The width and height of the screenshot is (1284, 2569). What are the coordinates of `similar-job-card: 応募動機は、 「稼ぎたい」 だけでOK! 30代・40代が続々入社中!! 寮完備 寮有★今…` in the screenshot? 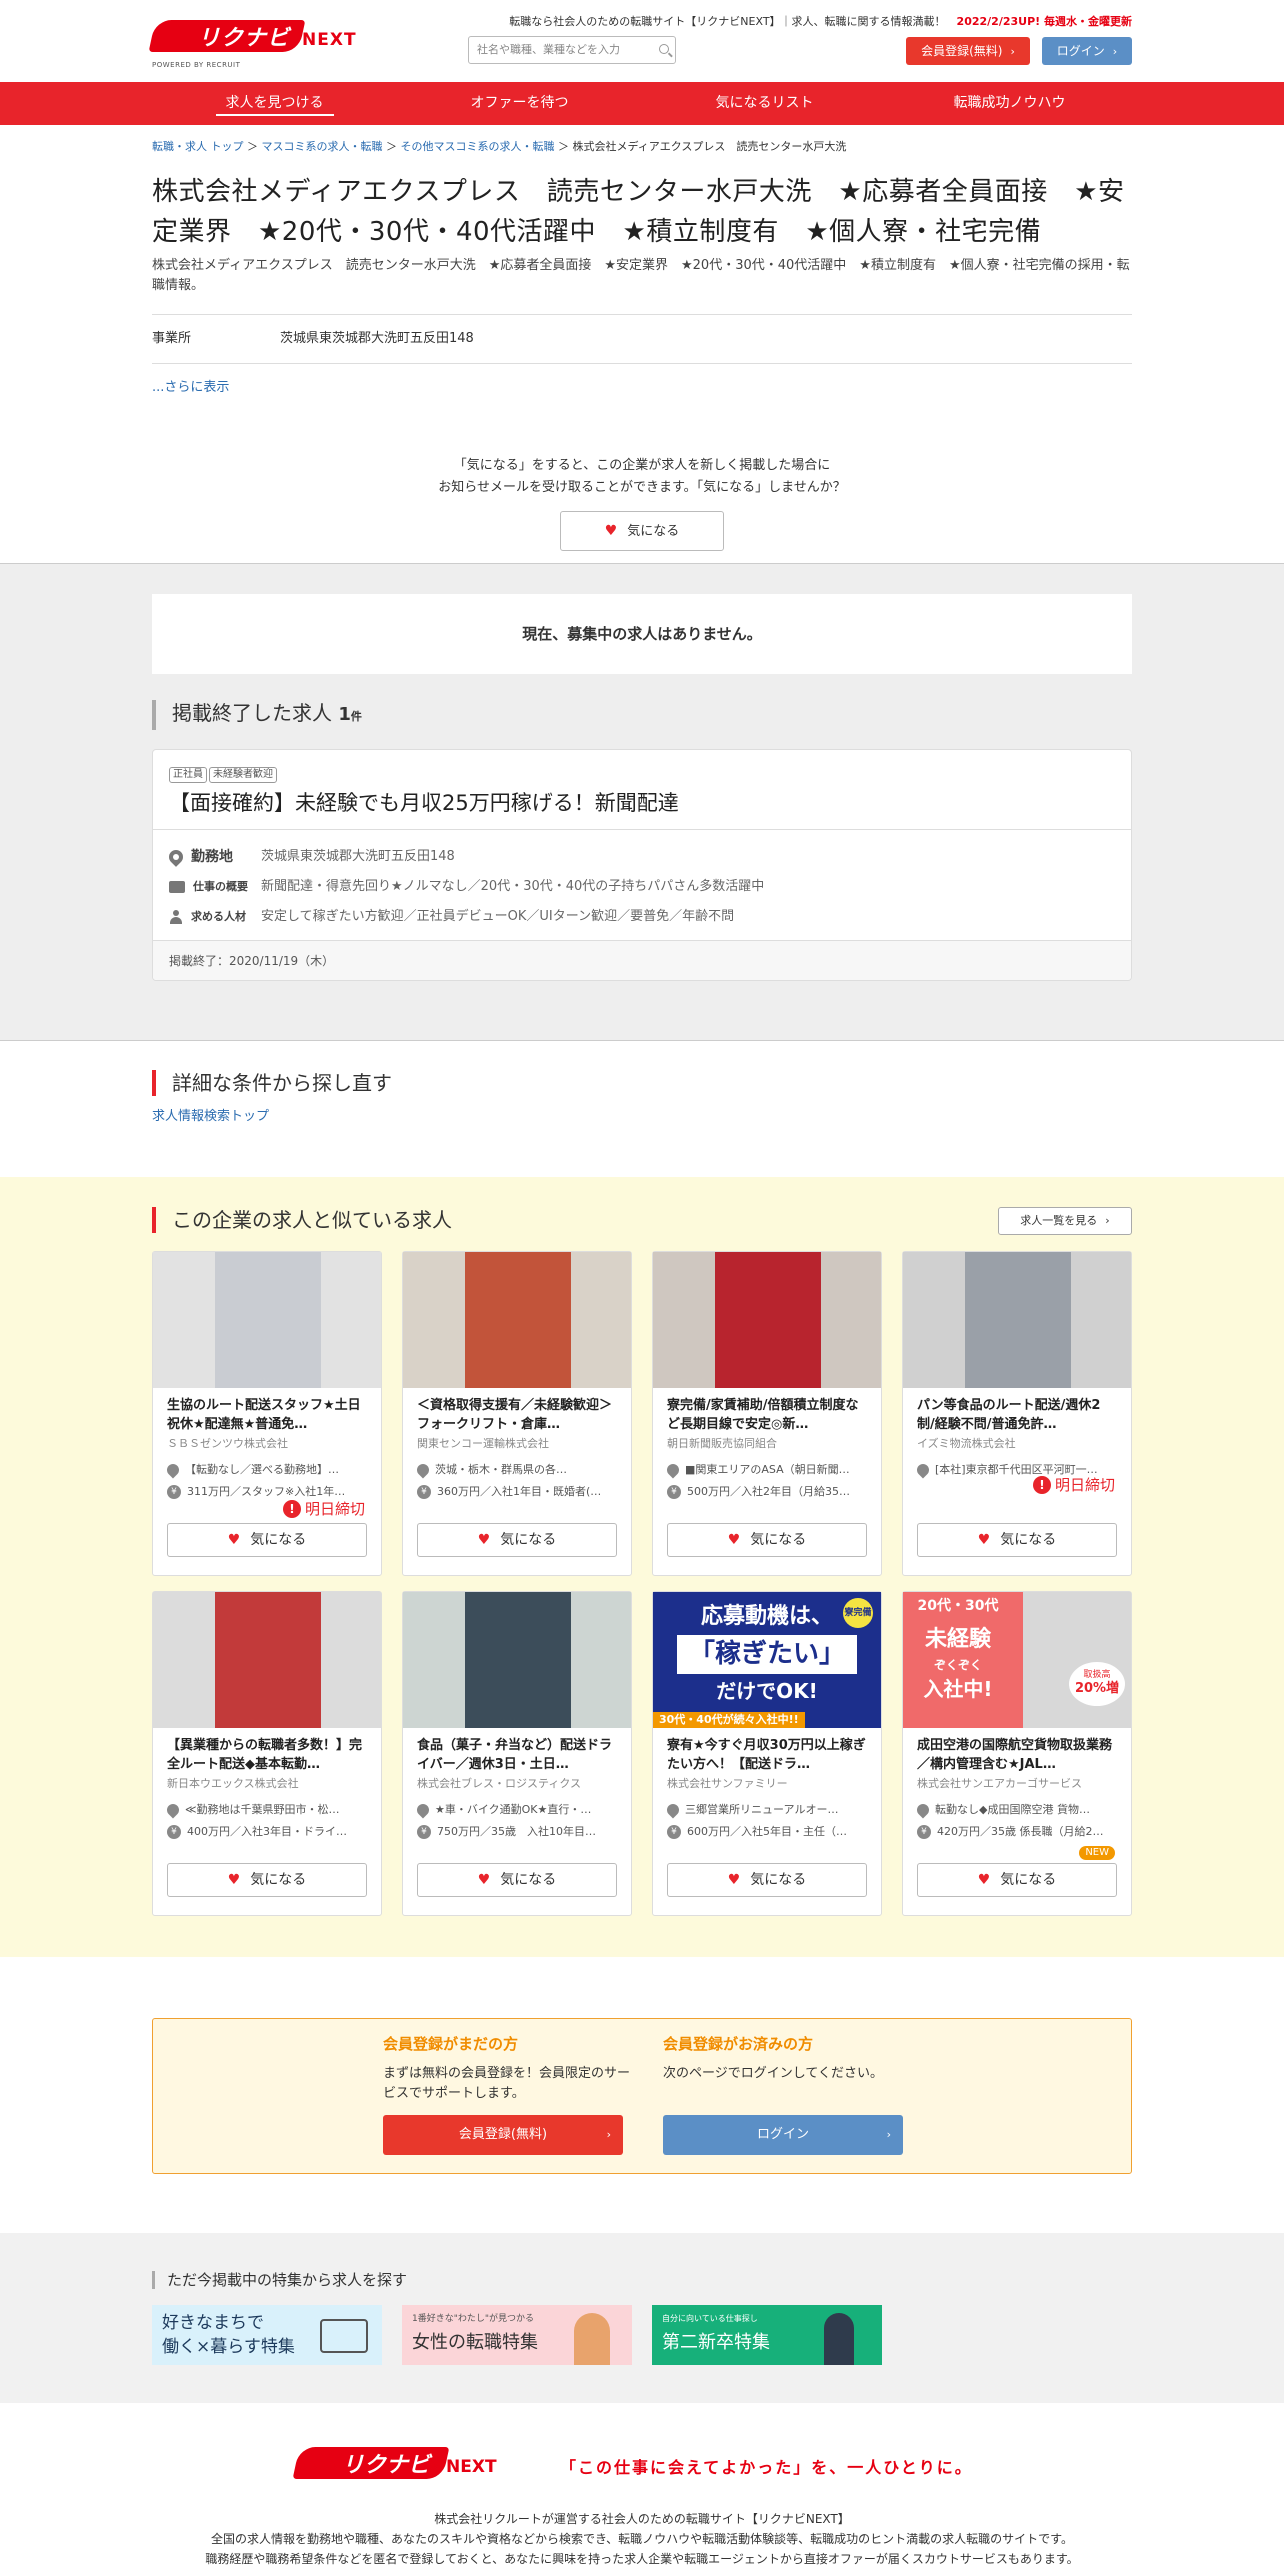 It's located at (767, 1753).